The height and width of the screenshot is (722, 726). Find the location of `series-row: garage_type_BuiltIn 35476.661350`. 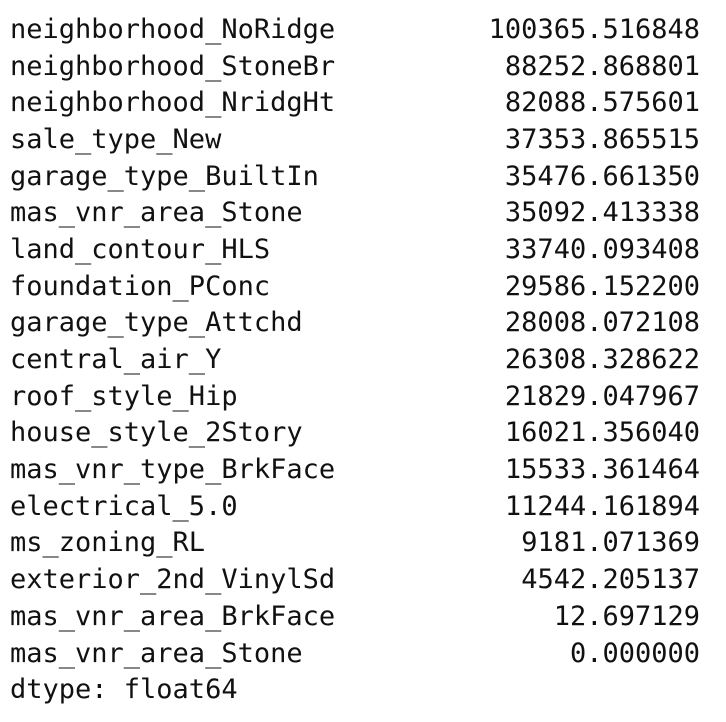

series-row: garage_type_BuiltIn 35476.661350 is located at coordinates (355, 176).